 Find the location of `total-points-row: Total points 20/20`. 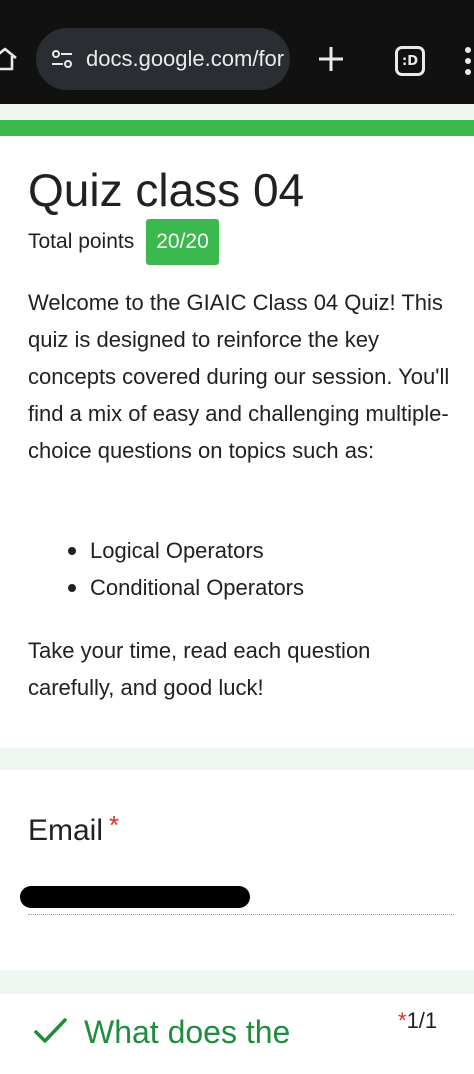

total-points-row: Total points 20/20 is located at coordinates (123, 242).